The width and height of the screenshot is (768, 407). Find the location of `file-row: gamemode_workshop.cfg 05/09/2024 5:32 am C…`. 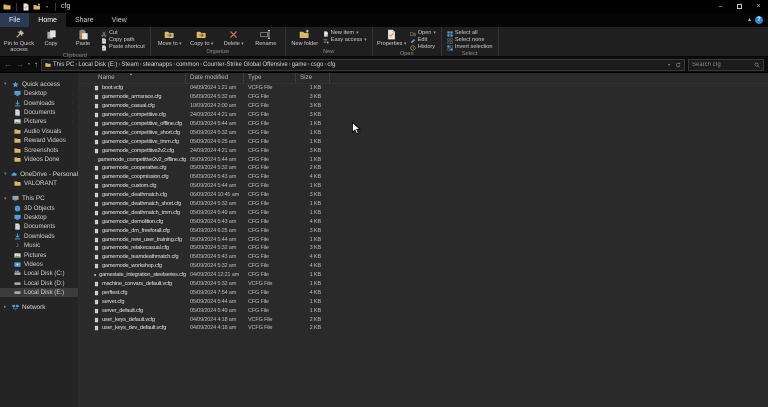

file-row: gamemode_workshop.cfg 05/09/2024 5:32 am C… is located at coordinates (423, 266).